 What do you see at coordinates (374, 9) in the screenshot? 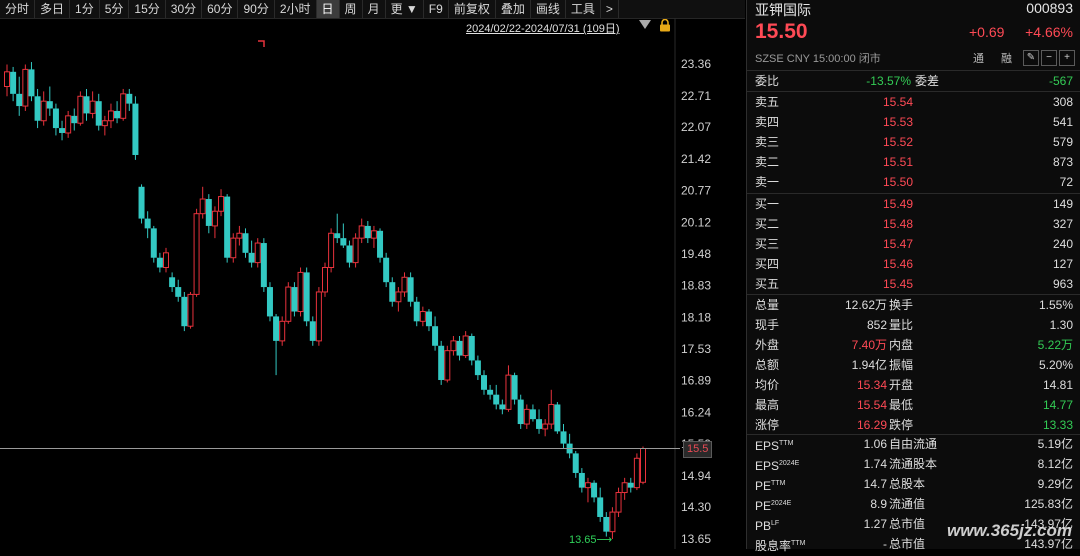
I see `toolbar-item: 月` at bounding box center [374, 9].